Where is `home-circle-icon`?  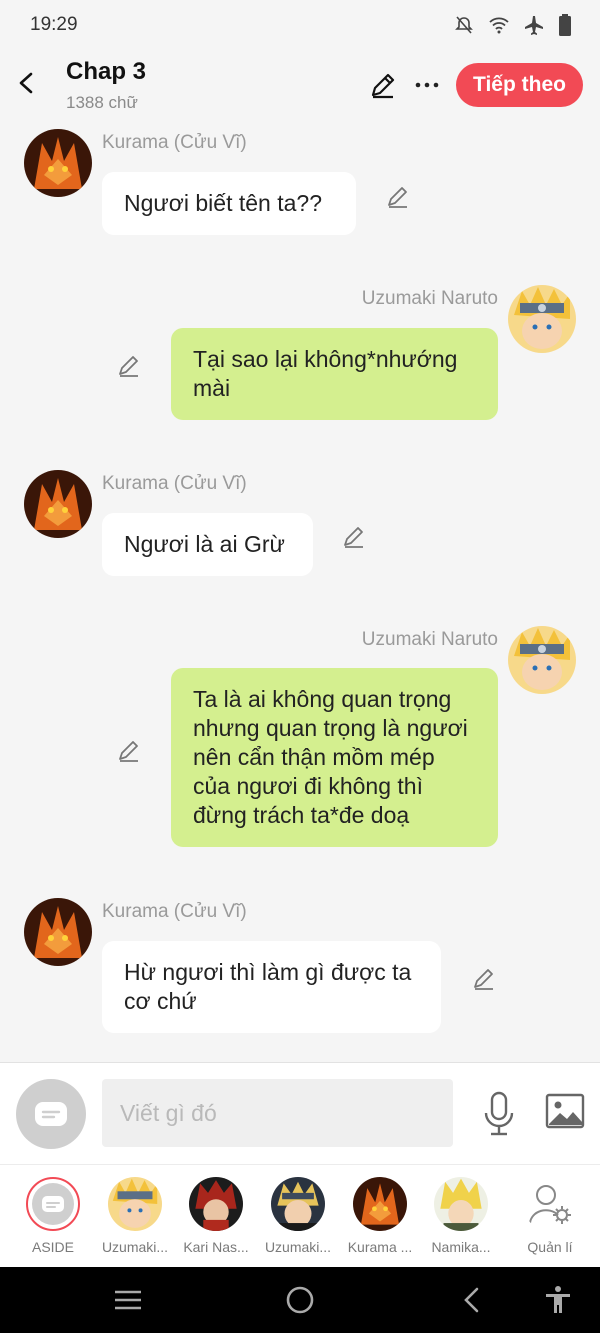
home-circle-icon is located at coordinates (300, 1300).